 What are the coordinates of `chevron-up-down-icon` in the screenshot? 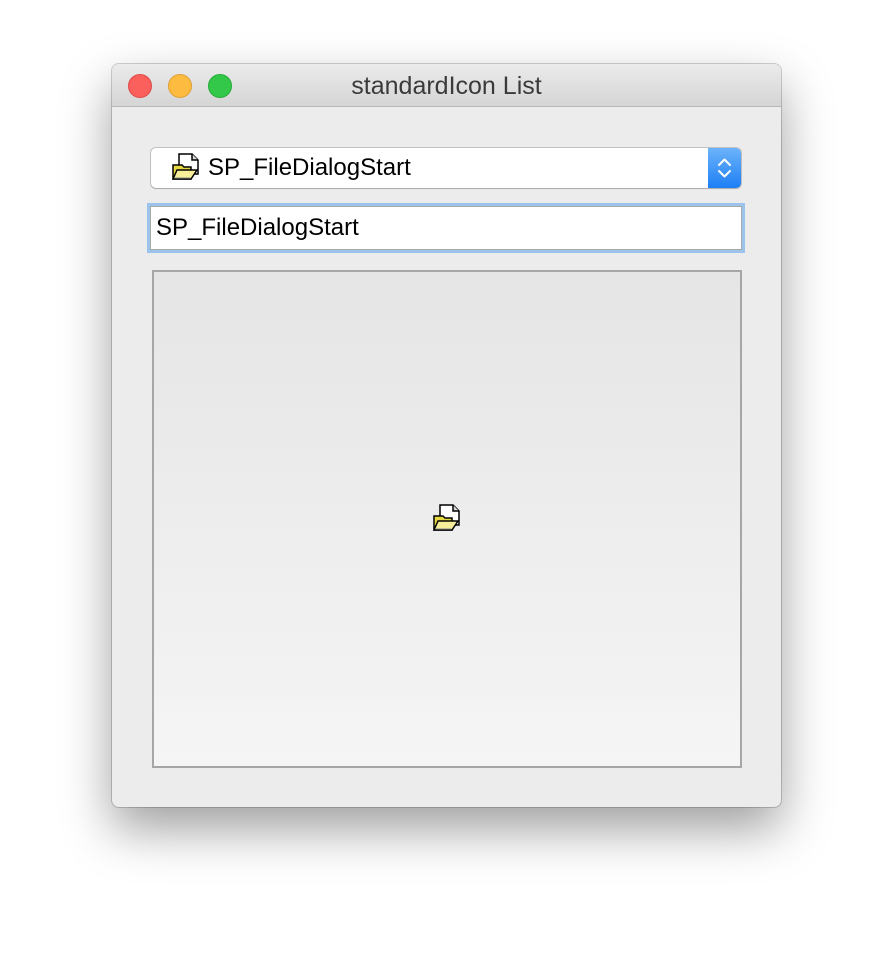 It's located at (724, 168).